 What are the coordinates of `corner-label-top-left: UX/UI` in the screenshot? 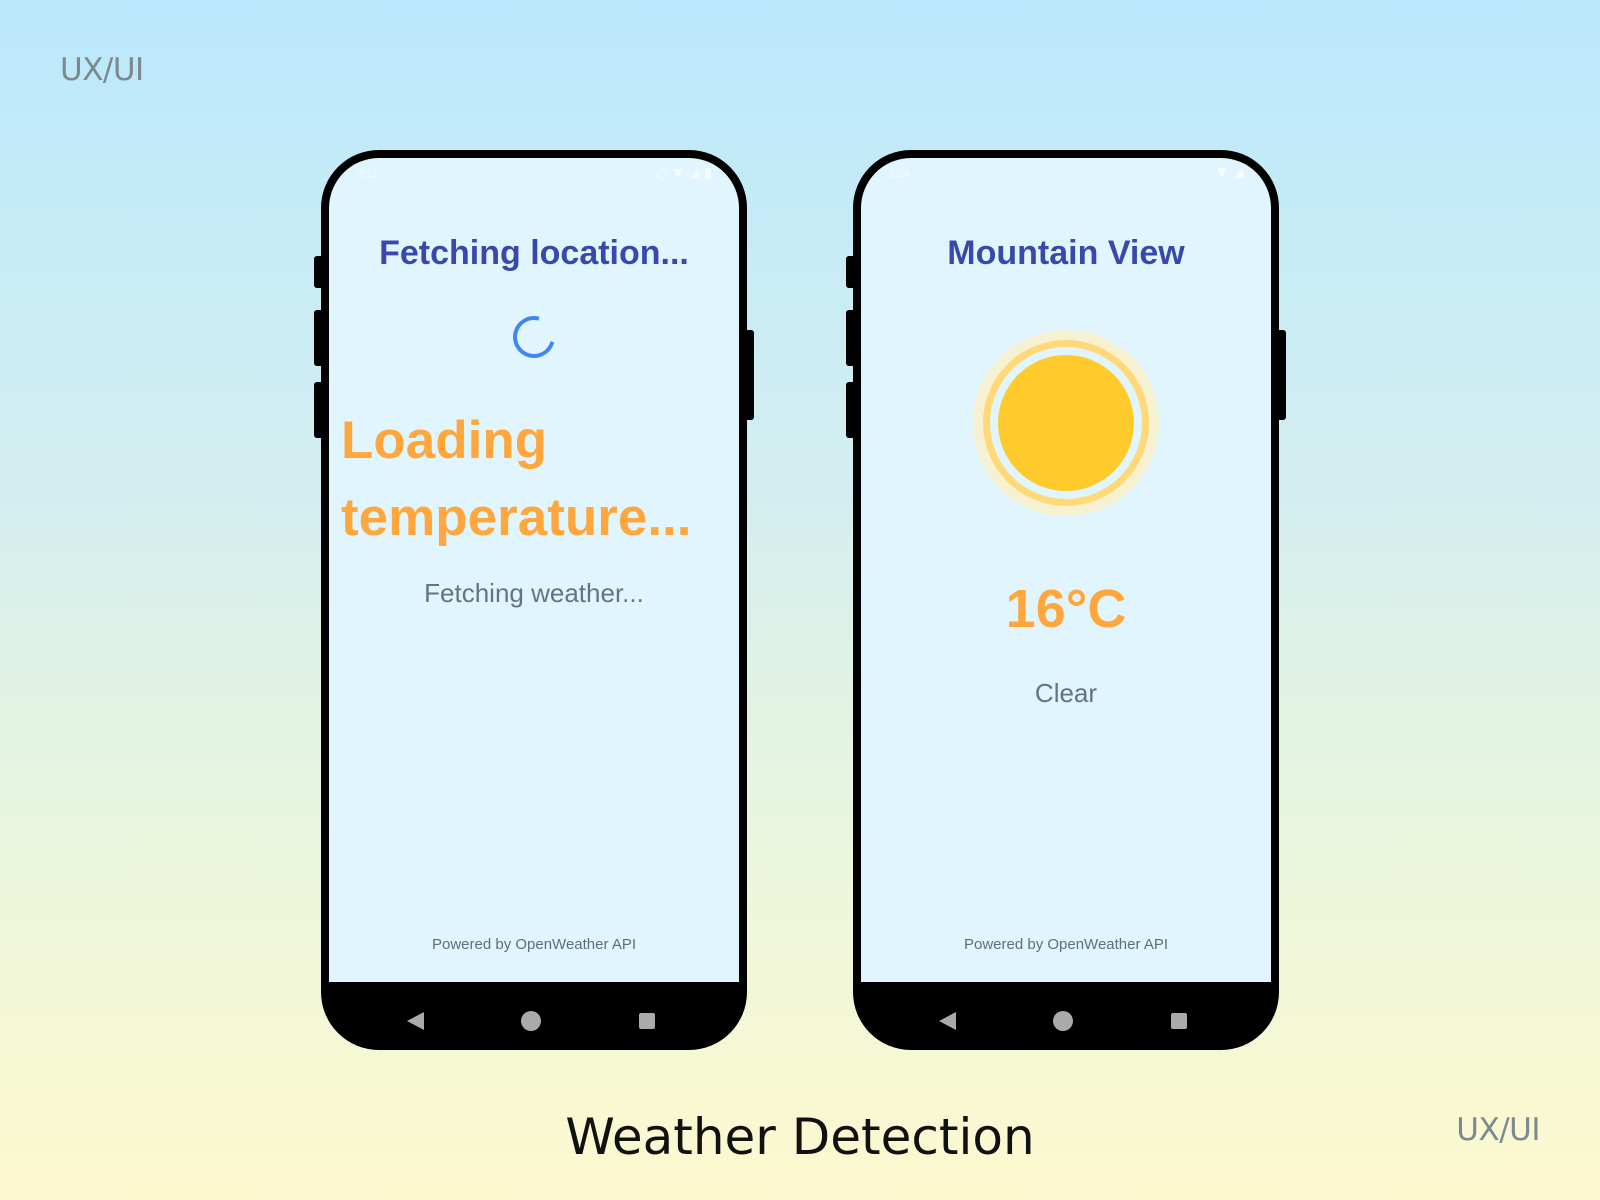 It's located at (102, 70).